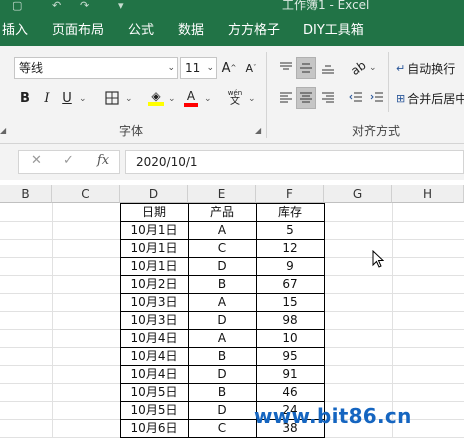 This screenshot has height=438, width=464. Describe the element at coordinates (96, 68) in the screenshot. I see `font-name-select: 等线 ⌄` at that location.